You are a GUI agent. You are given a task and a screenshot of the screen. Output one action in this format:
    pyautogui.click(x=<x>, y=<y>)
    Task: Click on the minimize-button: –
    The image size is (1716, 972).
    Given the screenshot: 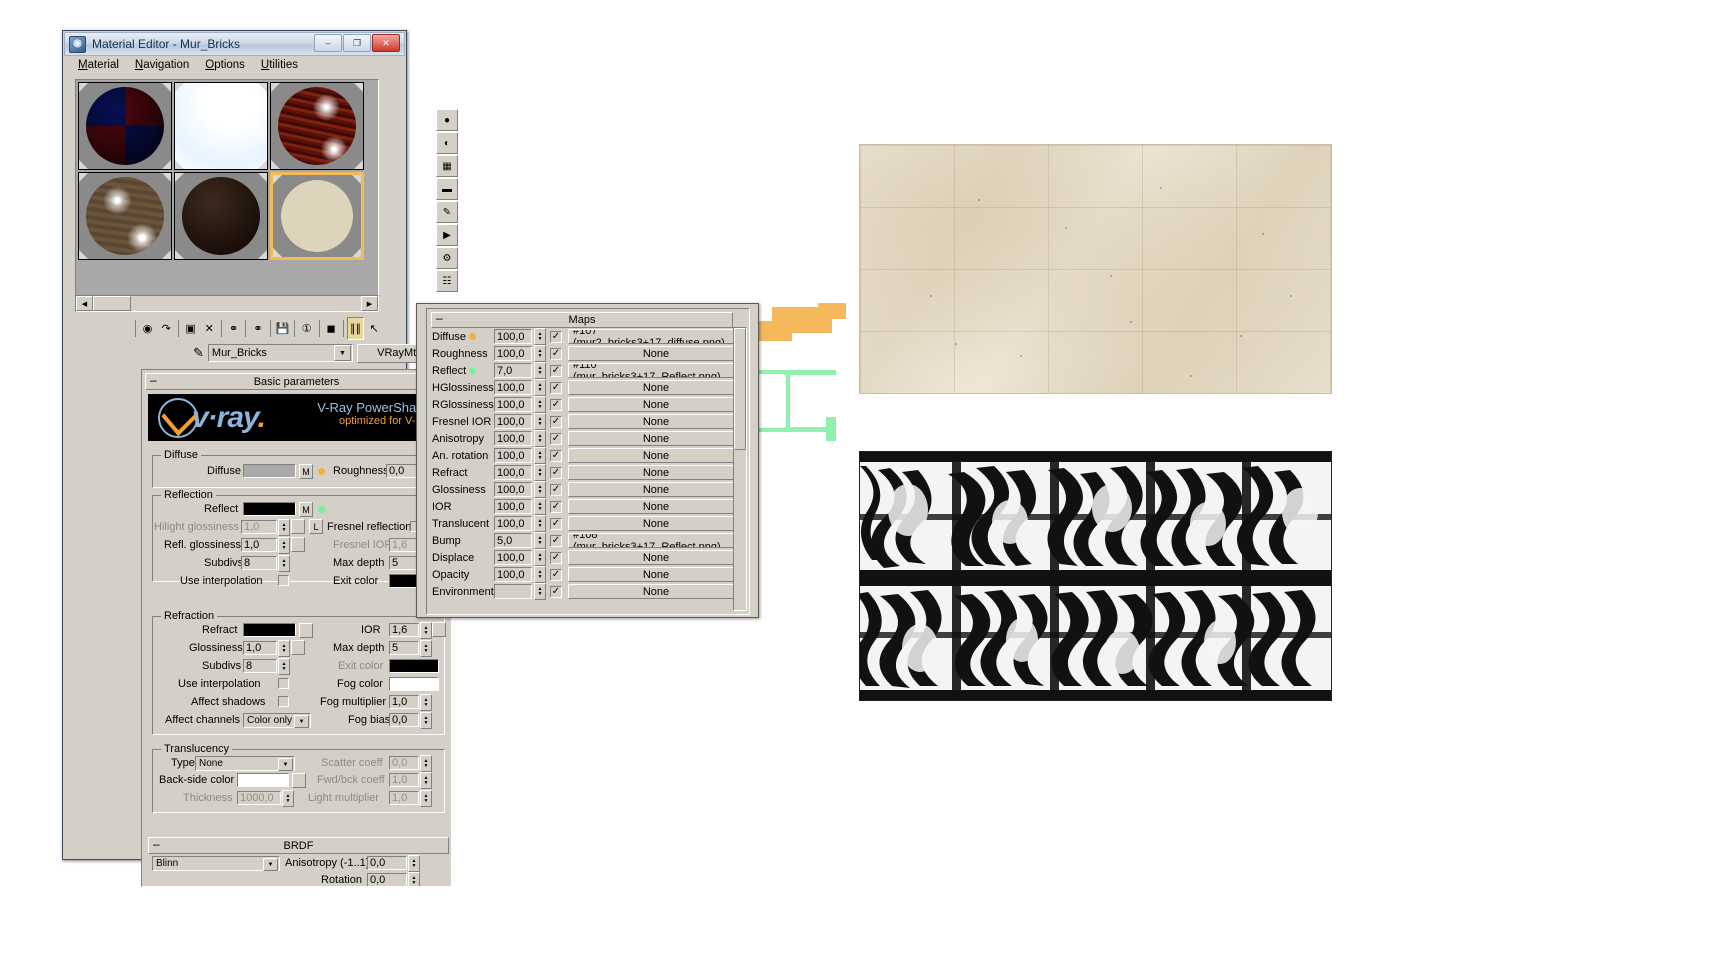 What is the action you would take?
    pyautogui.click(x=328, y=43)
    